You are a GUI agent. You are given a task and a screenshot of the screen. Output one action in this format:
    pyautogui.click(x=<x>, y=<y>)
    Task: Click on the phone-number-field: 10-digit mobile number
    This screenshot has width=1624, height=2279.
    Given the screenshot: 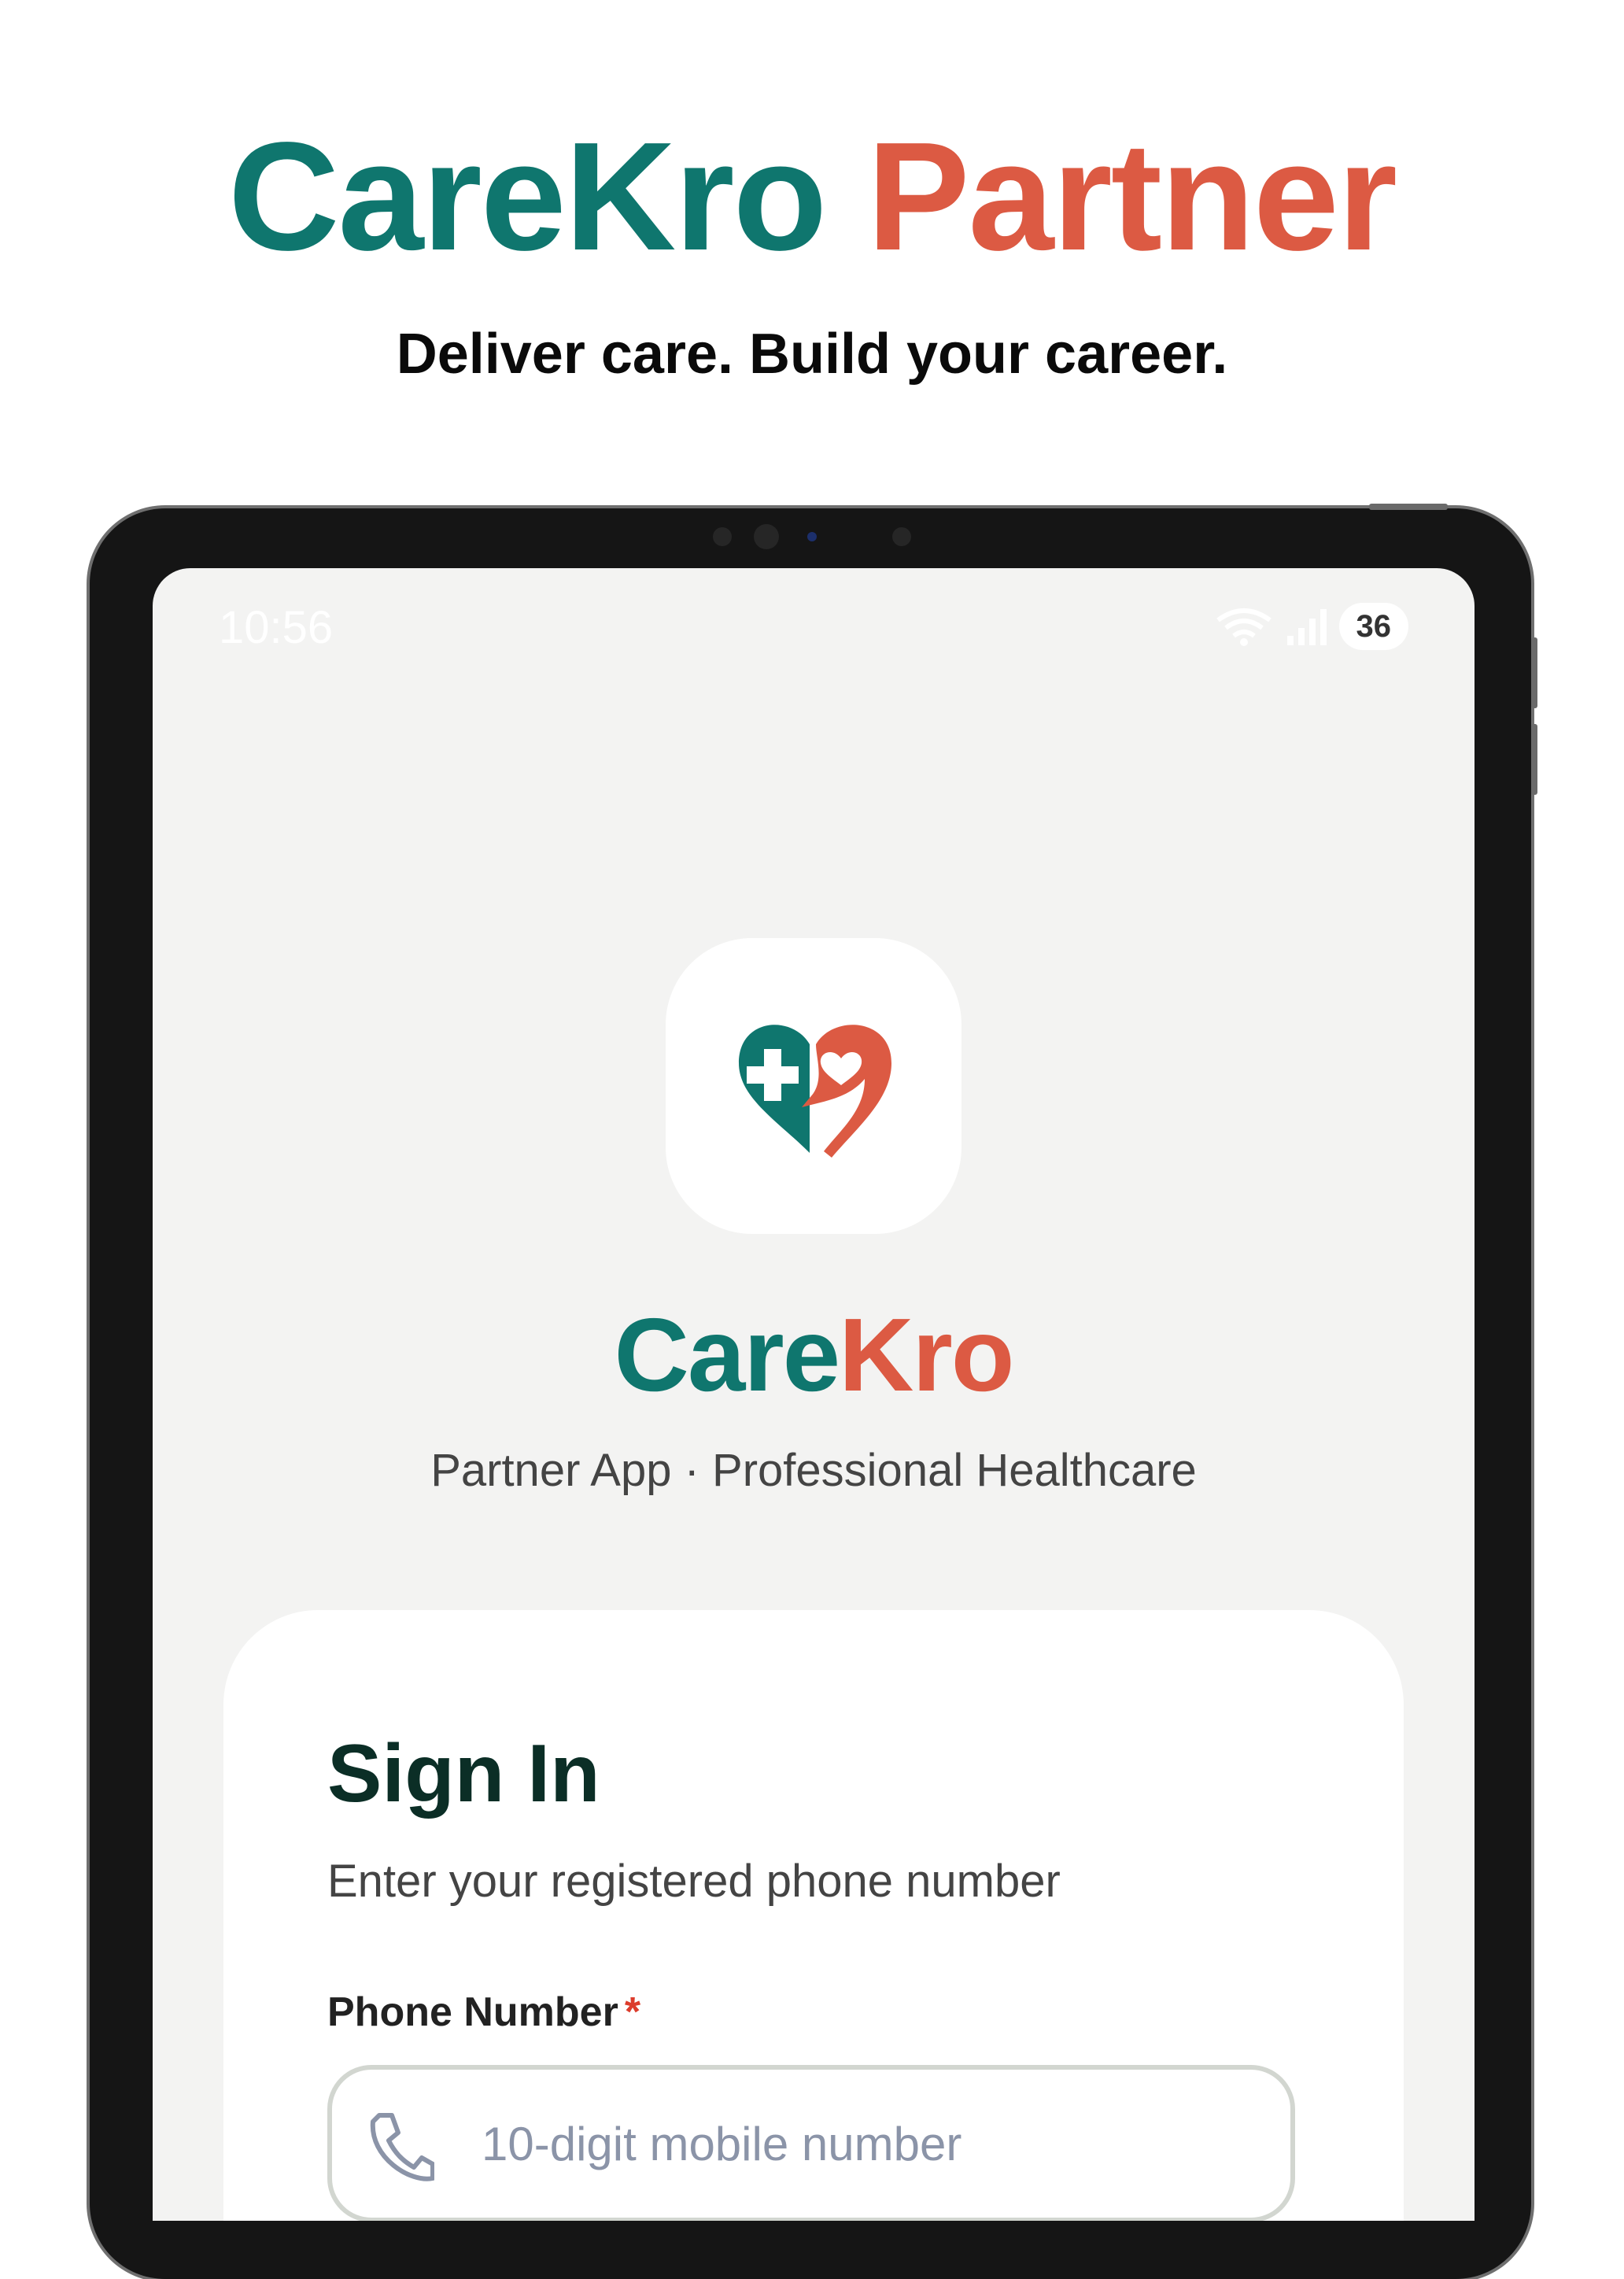 What is the action you would take?
    pyautogui.click(x=811, y=2143)
    